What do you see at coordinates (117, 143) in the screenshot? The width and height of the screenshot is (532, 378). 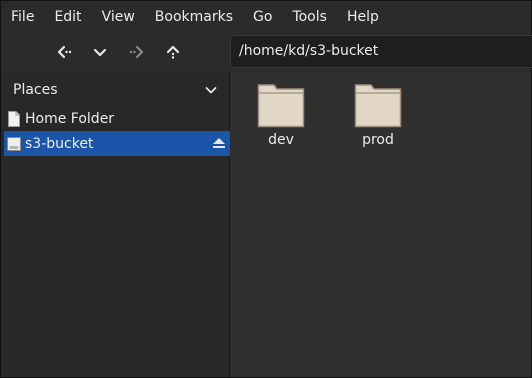 I see `sidebar-item-s3-bucket: s3-bucket` at bounding box center [117, 143].